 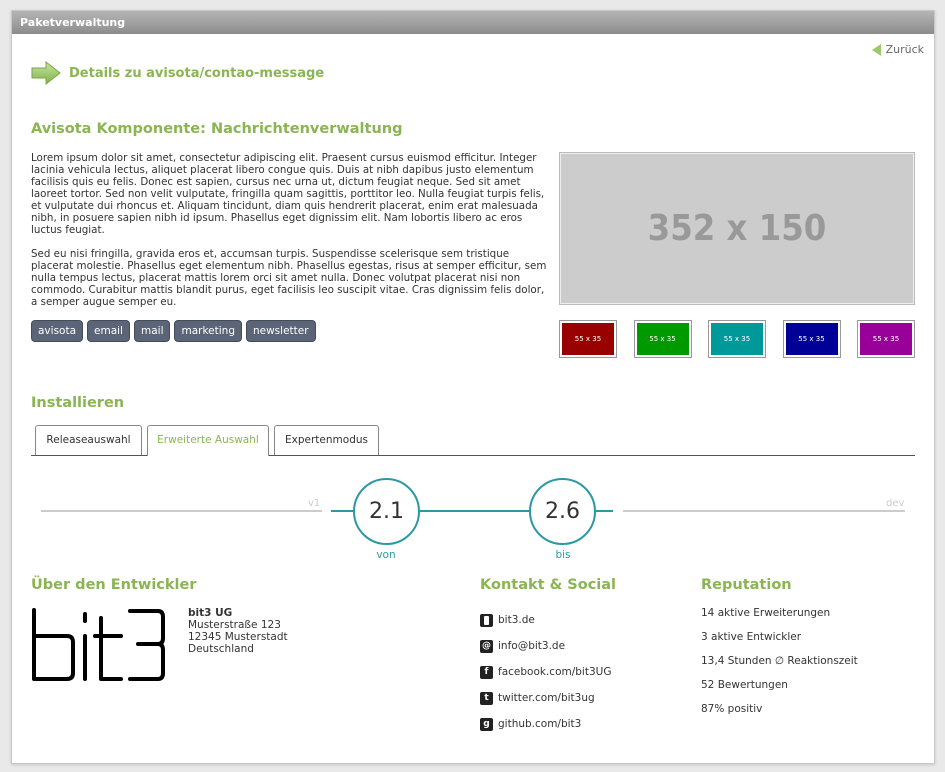 What do you see at coordinates (326, 440) in the screenshot?
I see `tab-expertenmodus: Expertenmodus` at bounding box center [326, 440].